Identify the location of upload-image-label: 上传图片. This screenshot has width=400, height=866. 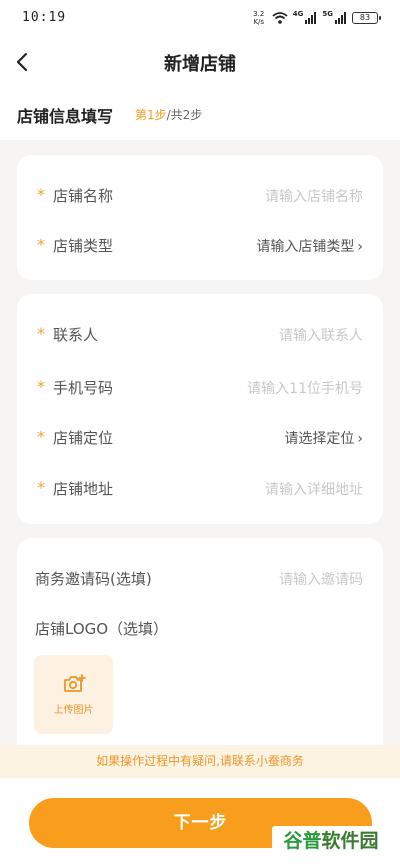
(73, 710).